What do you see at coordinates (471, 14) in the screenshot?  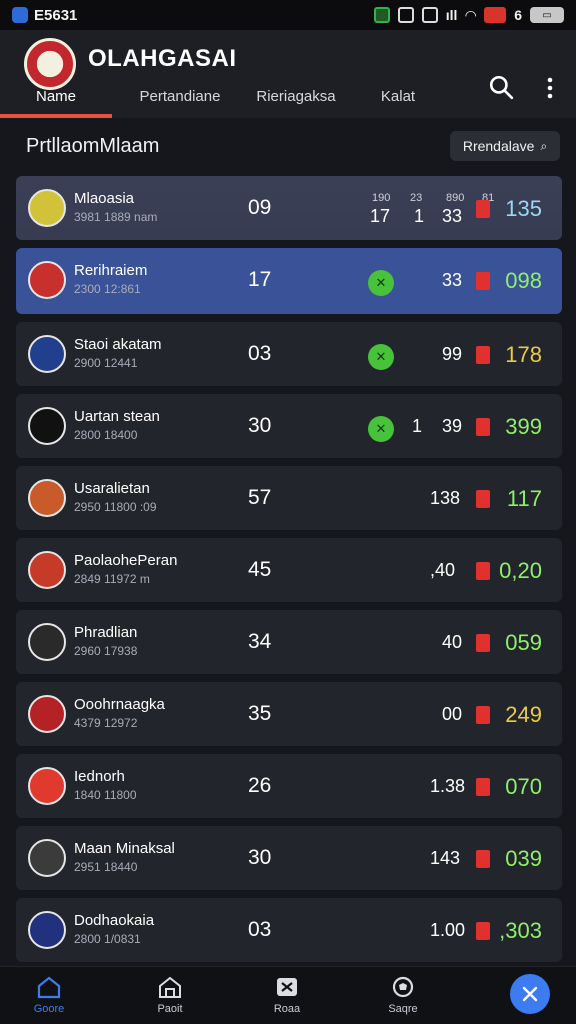 I see `wifi-icon: ◠` at bounding box center [471, 14].